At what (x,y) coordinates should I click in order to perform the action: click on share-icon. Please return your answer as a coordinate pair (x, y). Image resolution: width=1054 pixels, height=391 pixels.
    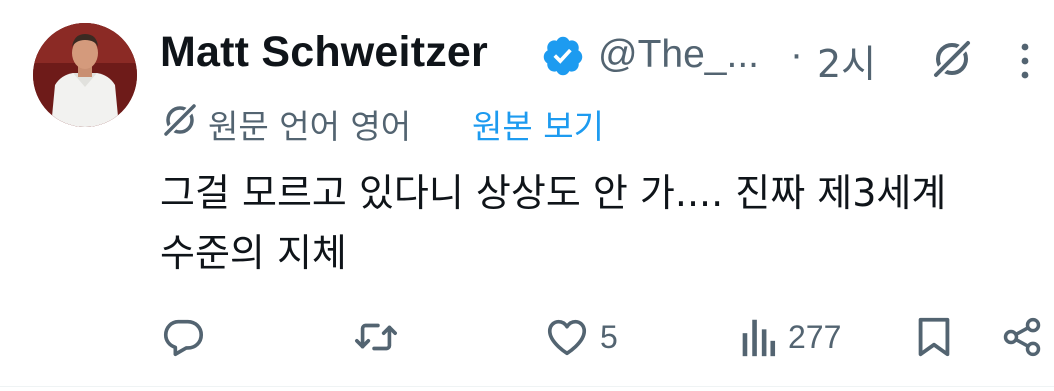
    Looking at the image, I should click on (1022, 337).